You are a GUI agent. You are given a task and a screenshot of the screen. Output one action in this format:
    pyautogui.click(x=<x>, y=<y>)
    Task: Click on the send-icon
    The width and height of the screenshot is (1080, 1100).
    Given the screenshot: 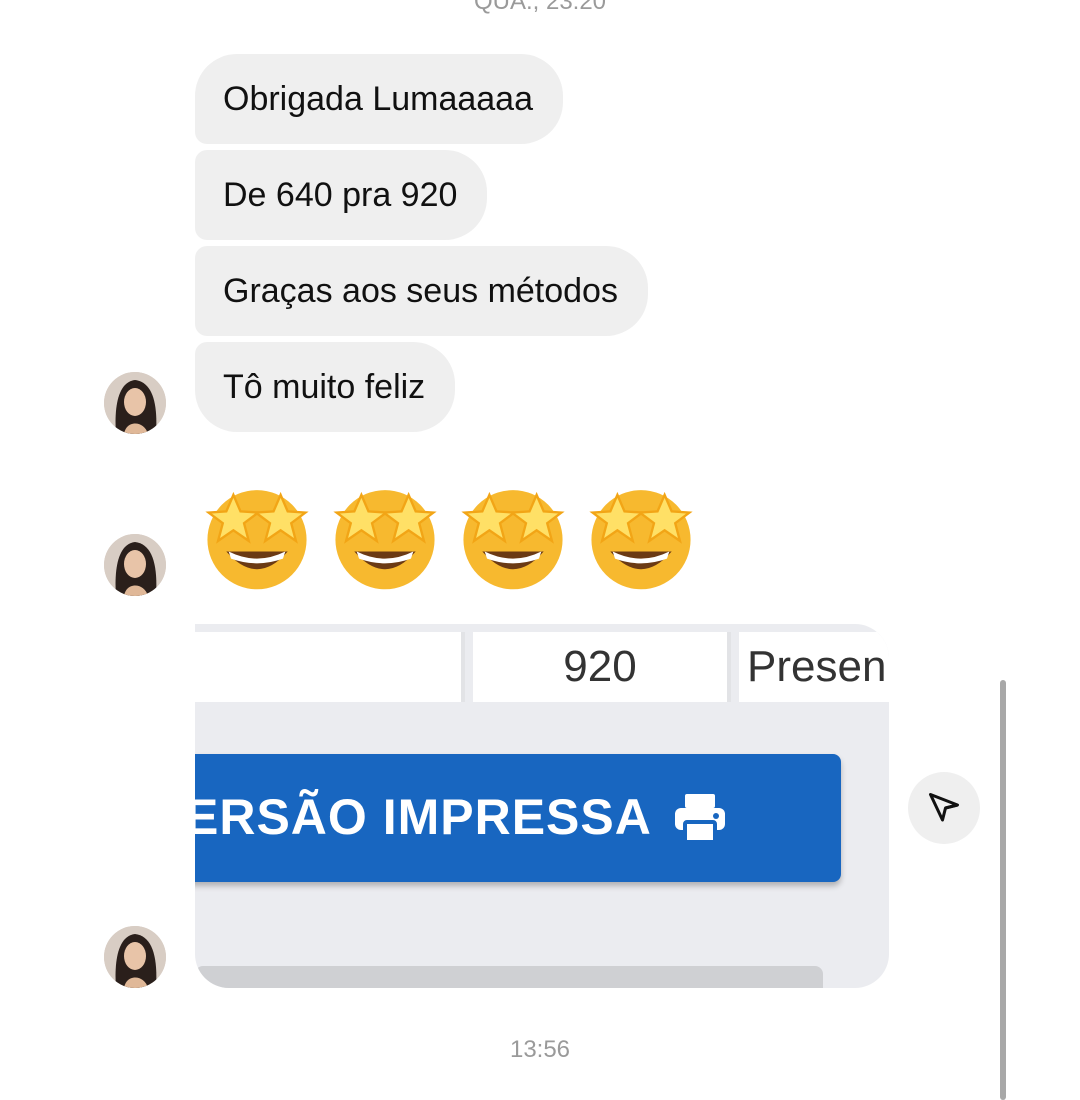 What is the action you would take?
    pyautogui.click(x=944, y=807)
    